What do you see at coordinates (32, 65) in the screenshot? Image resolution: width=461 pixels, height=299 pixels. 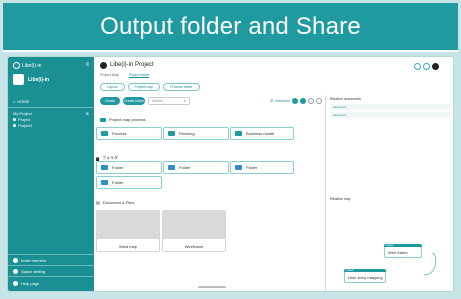 I see `sidebar-logo-text: Libe(i)-in` at bounding box center [32, 65].